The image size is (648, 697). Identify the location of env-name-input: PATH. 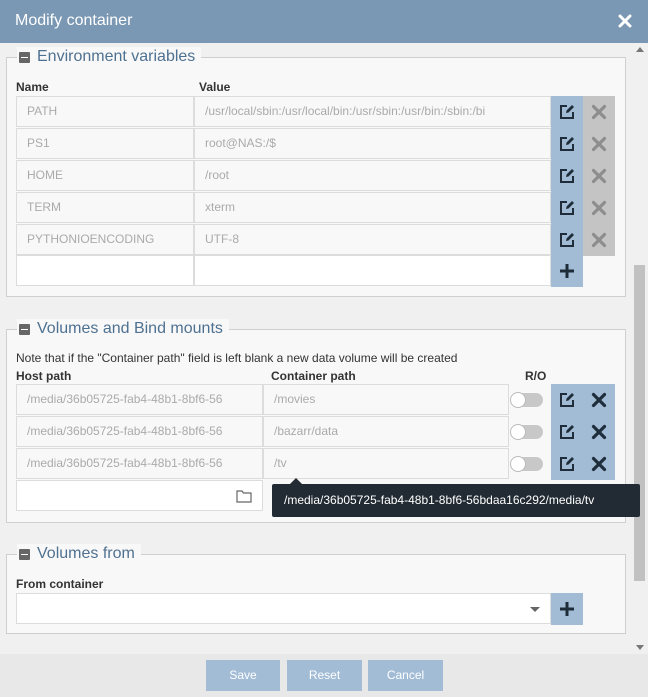
(105, 111).